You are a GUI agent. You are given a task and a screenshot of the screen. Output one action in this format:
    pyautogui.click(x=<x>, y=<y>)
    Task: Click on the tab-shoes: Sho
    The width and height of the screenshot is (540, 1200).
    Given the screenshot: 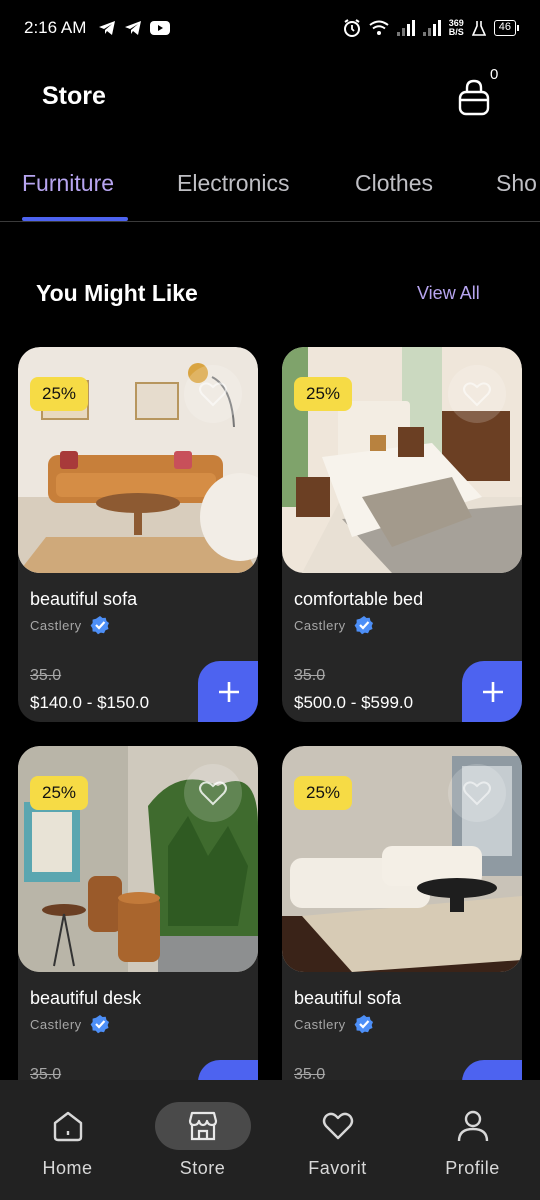 What is the action you would take?
    pyautogui.click(x=516, y=183)
    